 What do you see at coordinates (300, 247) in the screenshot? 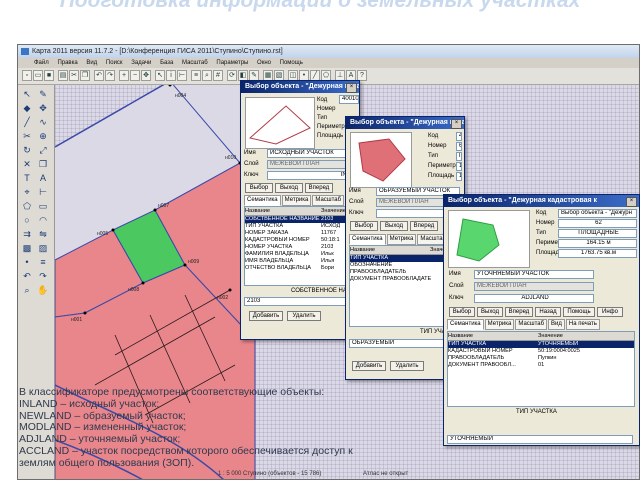
I see `table-row: НОМЕР УЧАСТКА 2103` at bounding box center [300, 247].